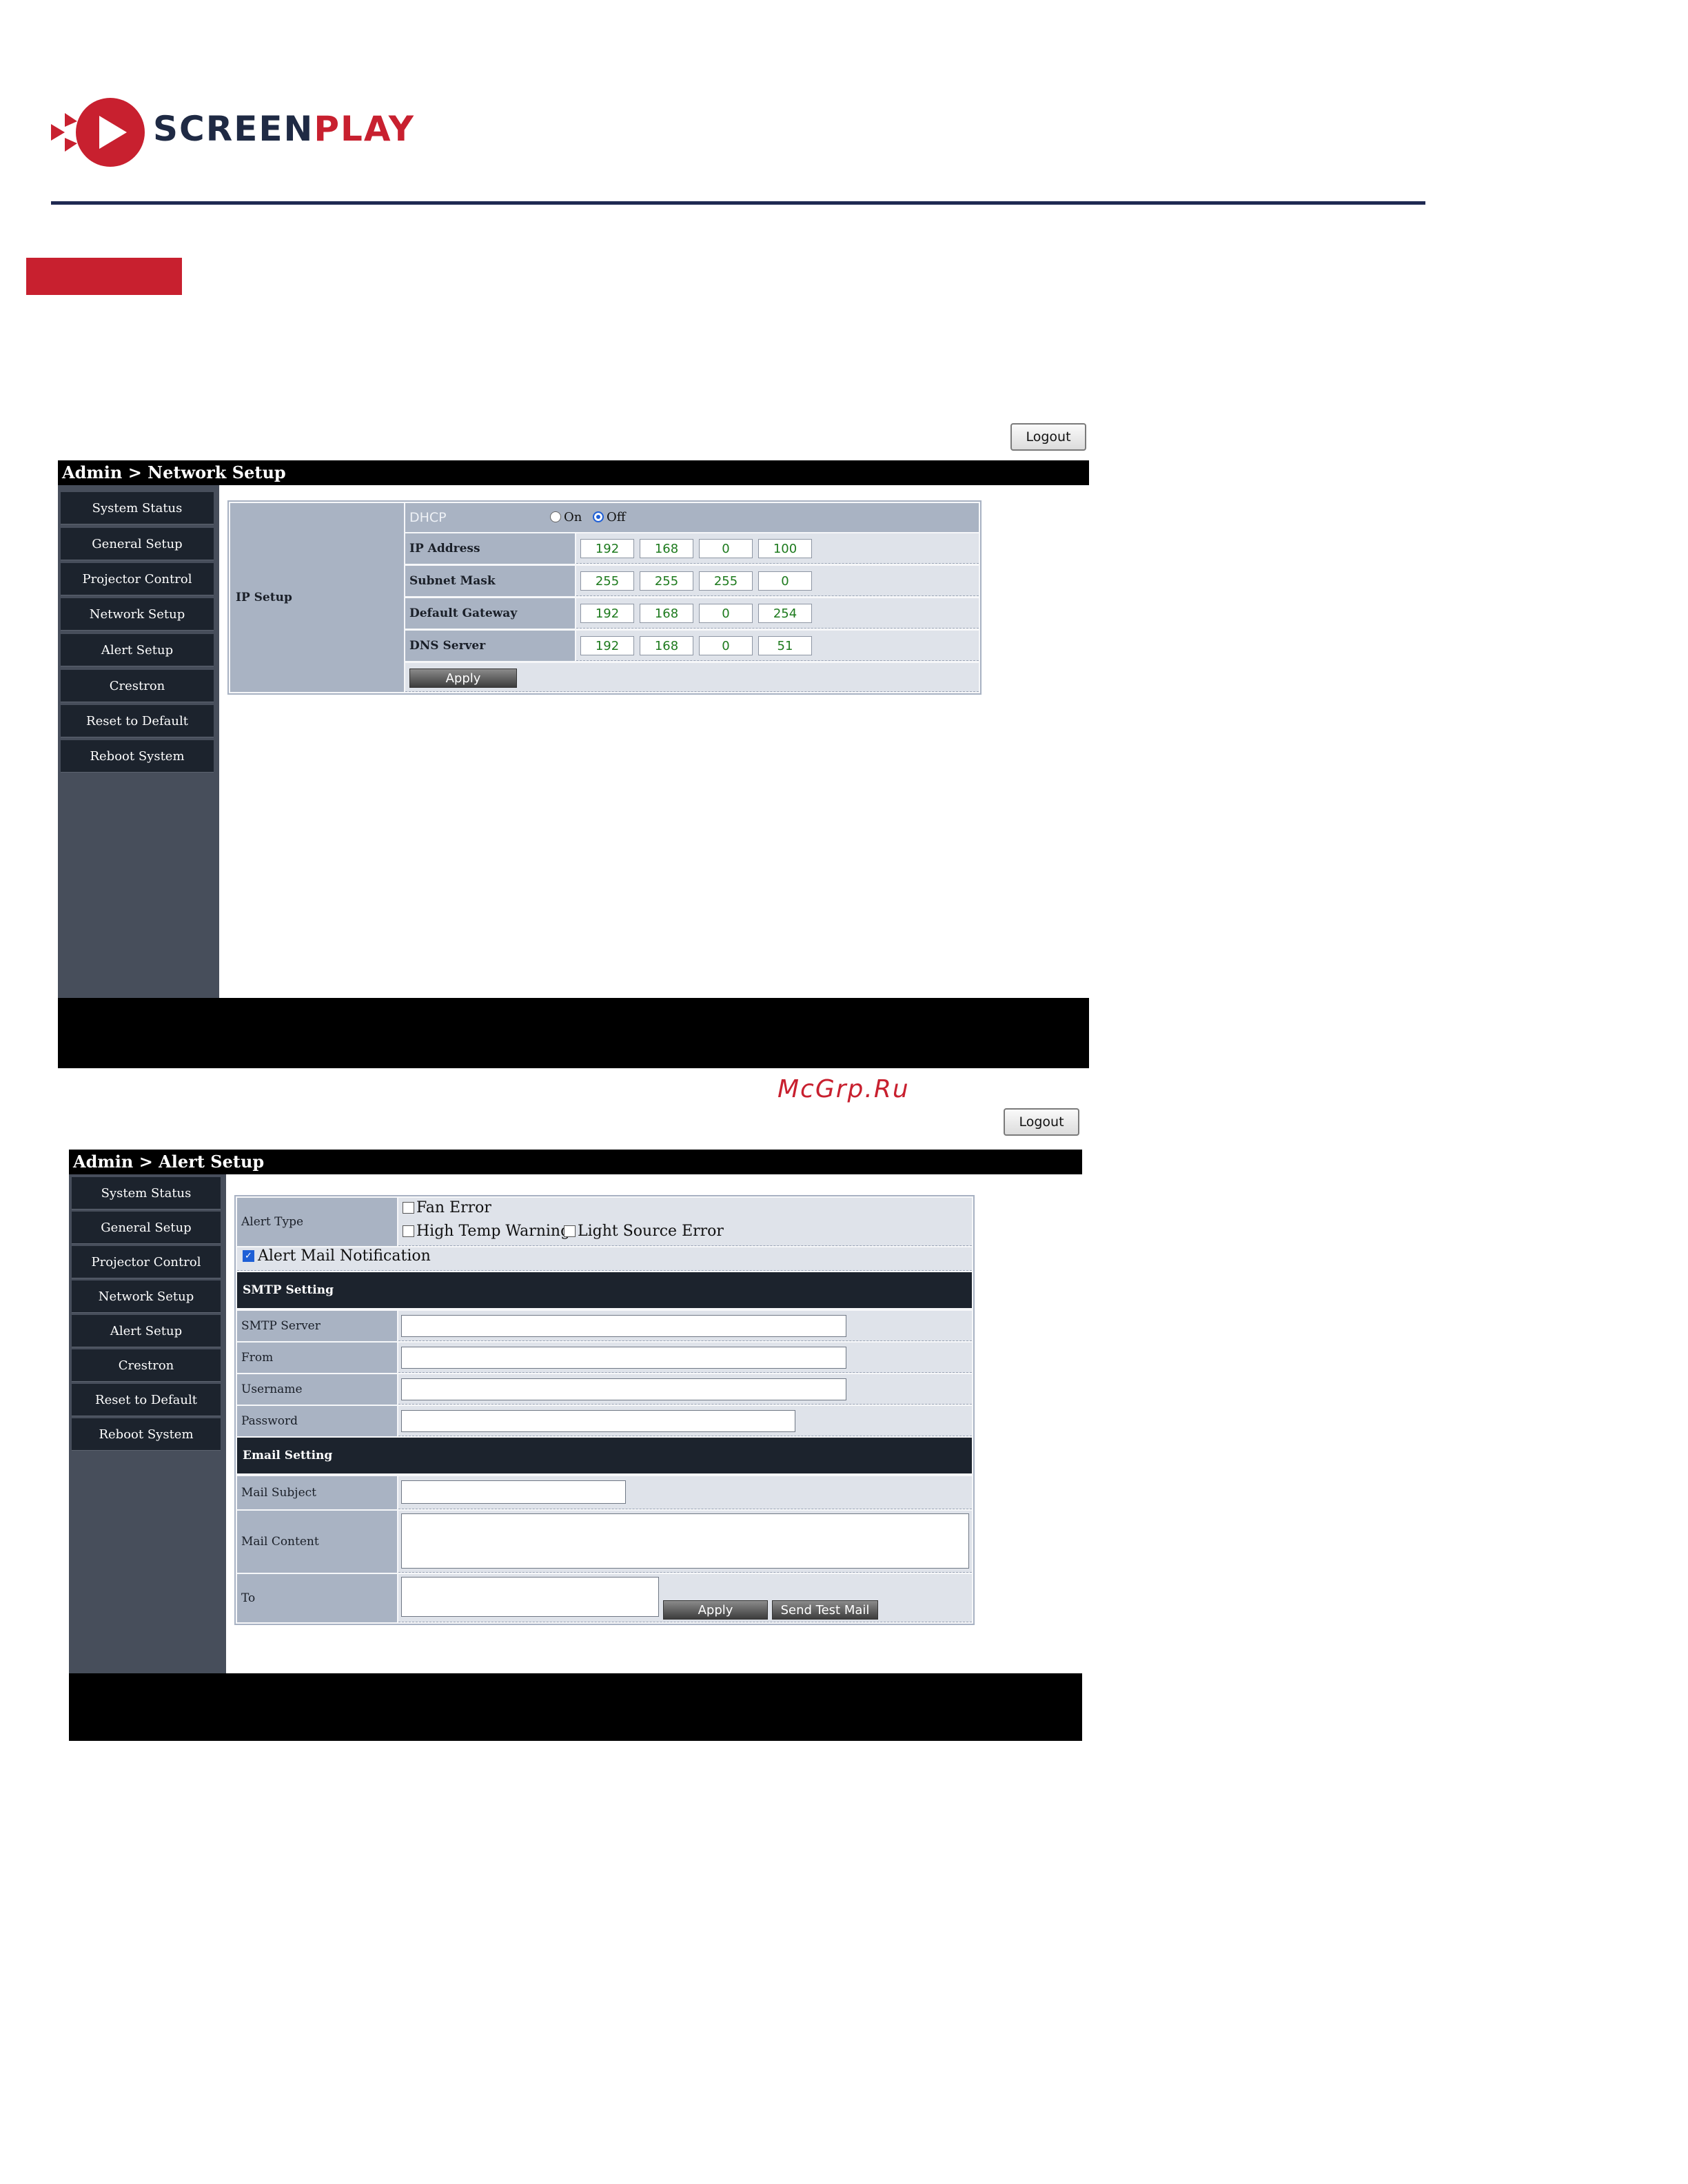 The height and width of the screenshot is (2184, 1688). I want to click on password-label: Password, so click(317, 1421).